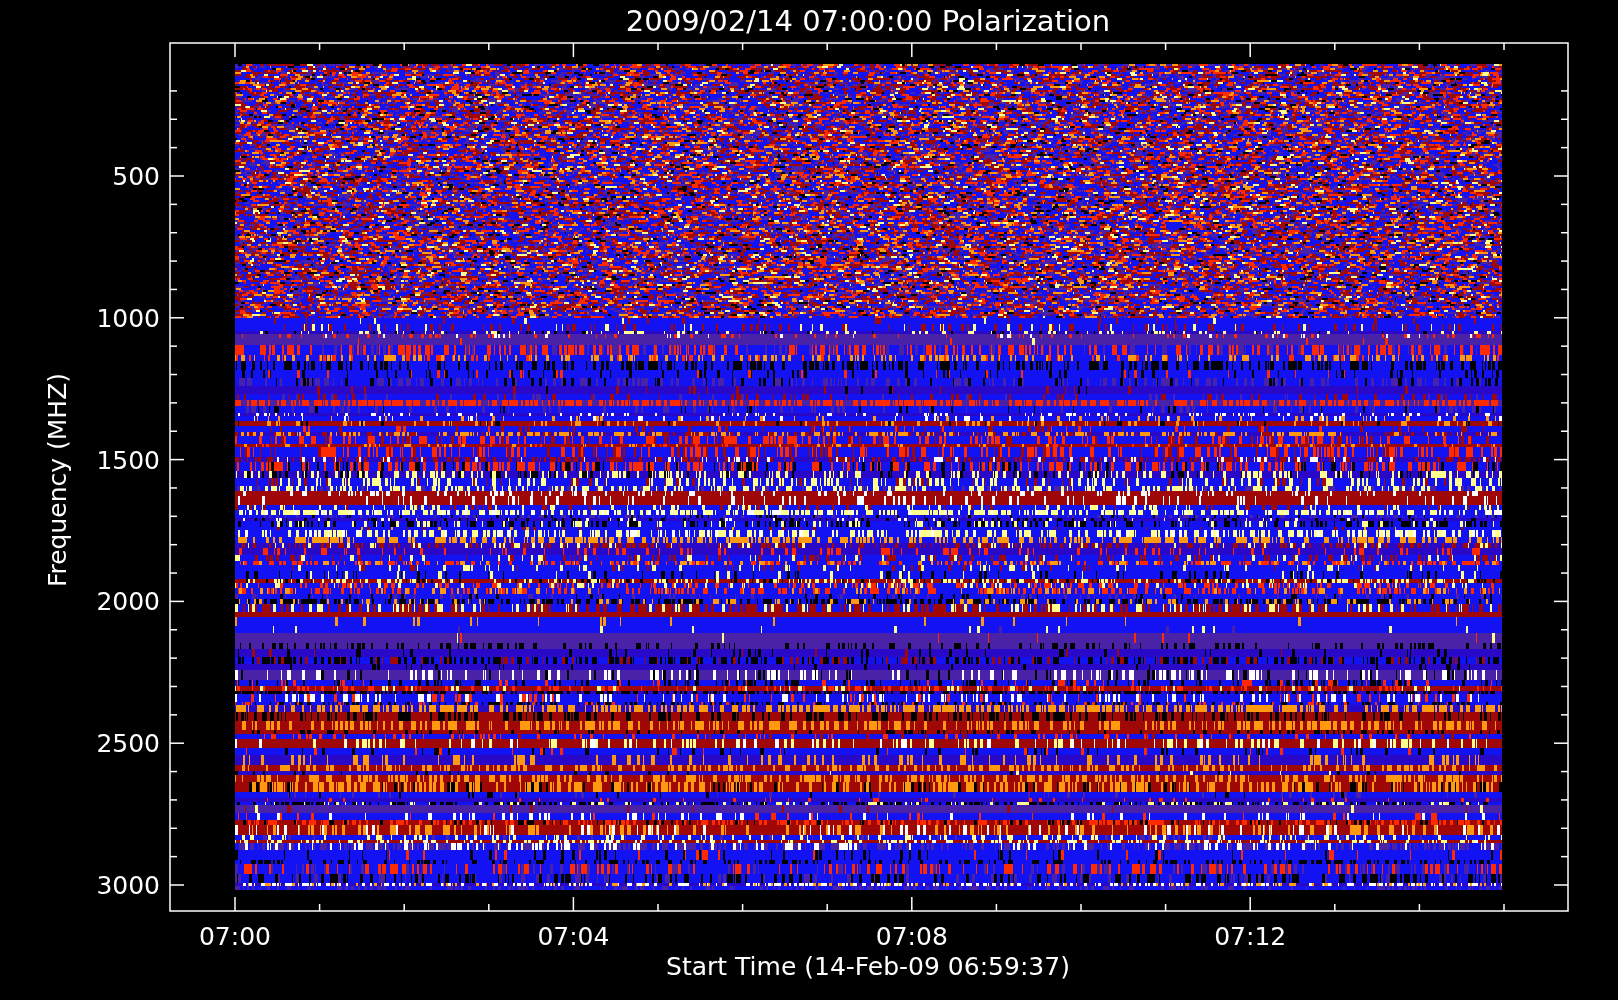 Image resolution: width=1618 pixels, height=1000 pixels. Describe the element at coordinates (128, 460) in the screenshot. I see `tick-label: 1500` at that location.